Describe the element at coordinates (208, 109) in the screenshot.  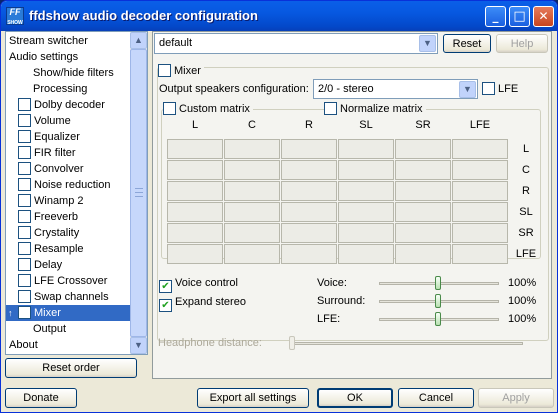
I see `custom-matrix-checkbox: Custom matrix` at that location.